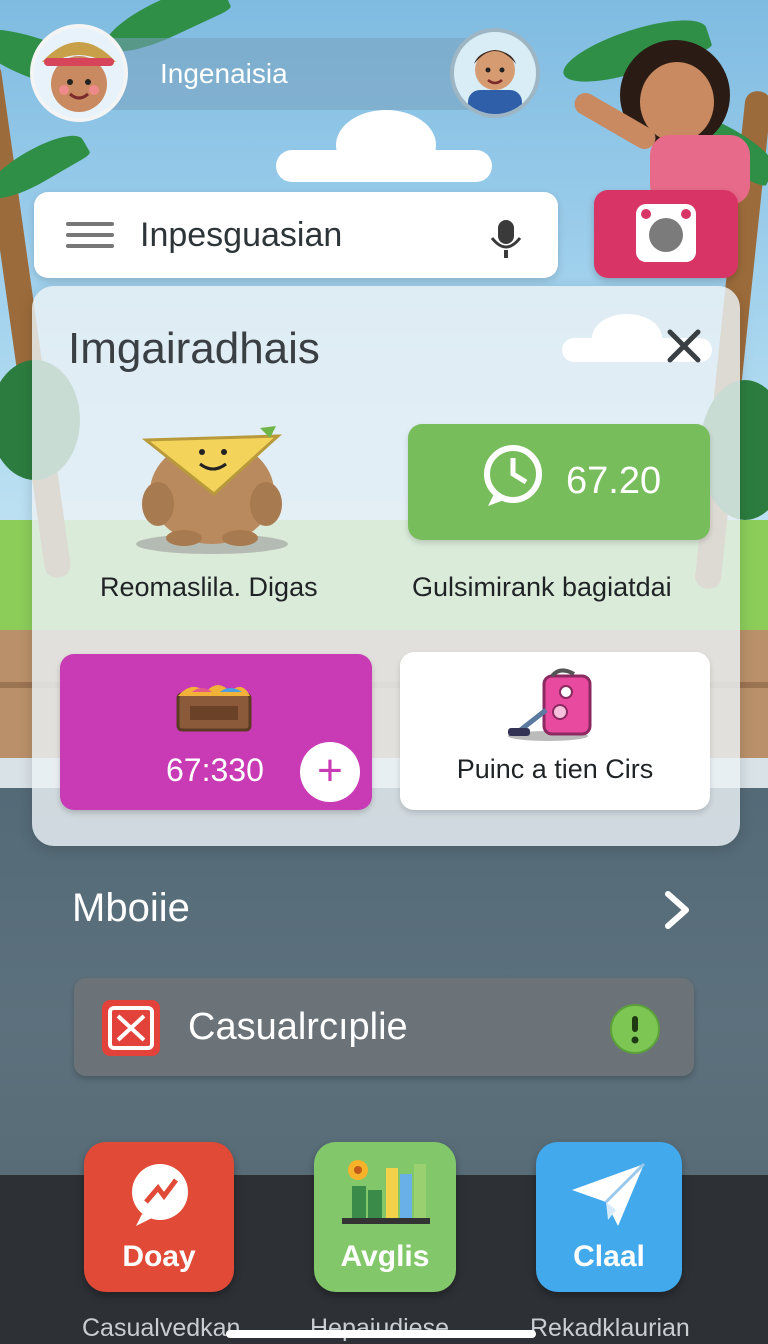 The height and width of the screenshot is (1344, 768). What do you see at coordinates (330, 772) in the screenshot?
I see `add-button: +` at bounding box center [330, 772].